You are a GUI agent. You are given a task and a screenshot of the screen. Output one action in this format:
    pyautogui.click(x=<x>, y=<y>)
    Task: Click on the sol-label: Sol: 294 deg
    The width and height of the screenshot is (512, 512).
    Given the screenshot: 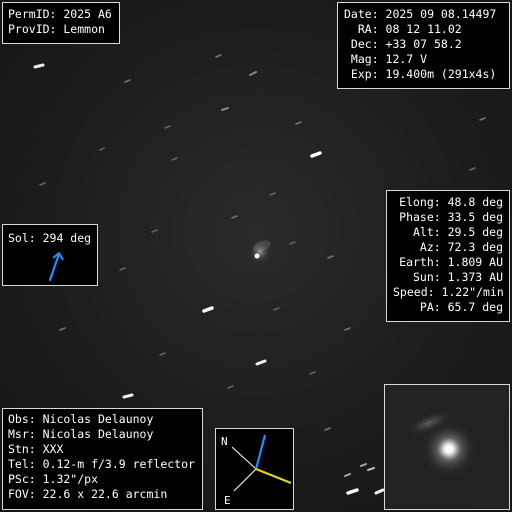 What is the action you would take?
    pyautogui.click(x=50, y=238)
    